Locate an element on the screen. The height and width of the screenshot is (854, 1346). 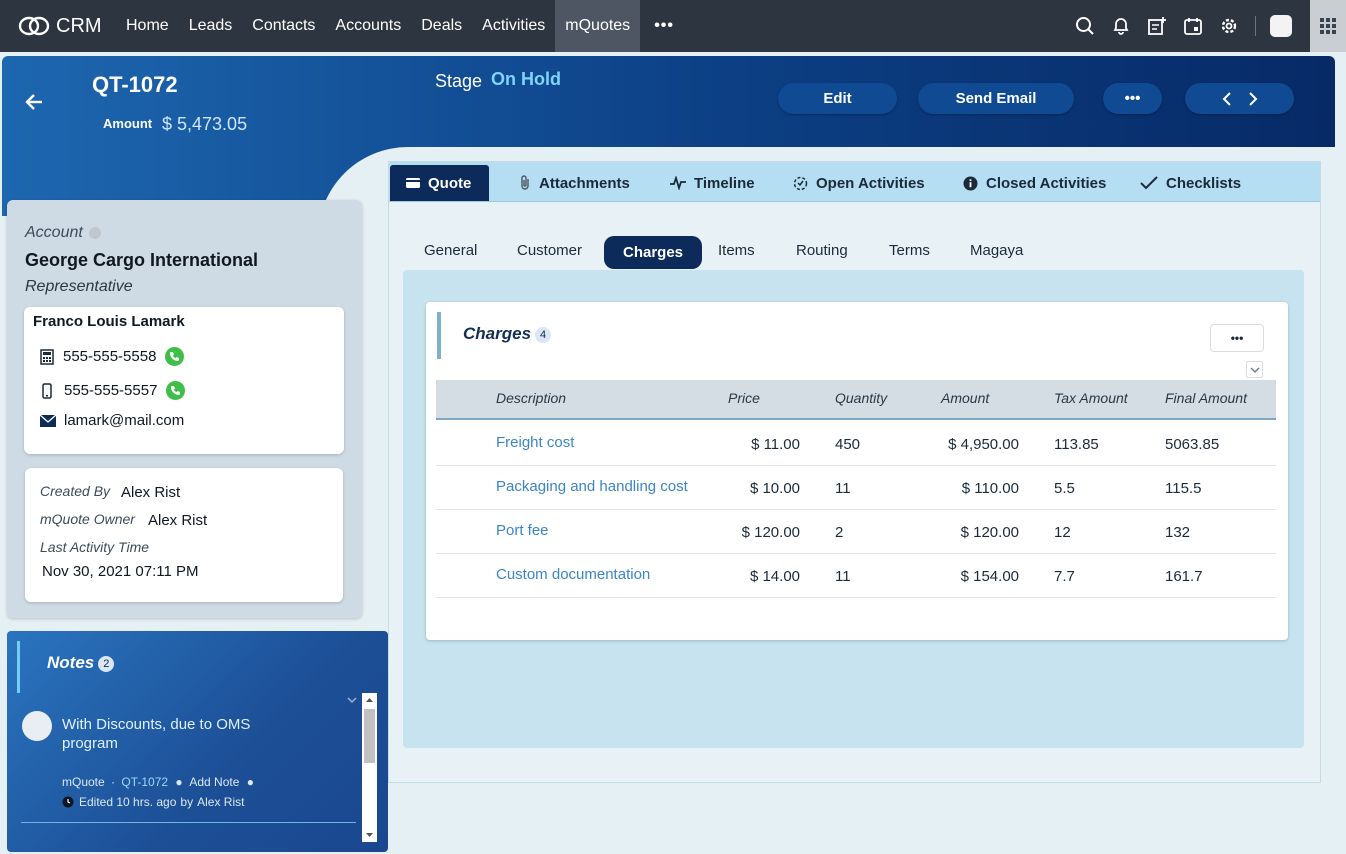
call-phone-icon is located at coordinates (175, 356).